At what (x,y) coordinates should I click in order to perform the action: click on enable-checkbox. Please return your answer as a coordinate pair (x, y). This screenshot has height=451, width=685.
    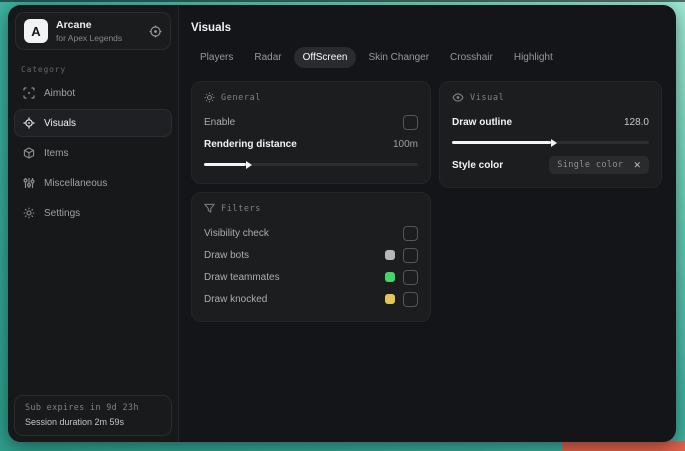
    Looking at the image, I should click on (410, 122).